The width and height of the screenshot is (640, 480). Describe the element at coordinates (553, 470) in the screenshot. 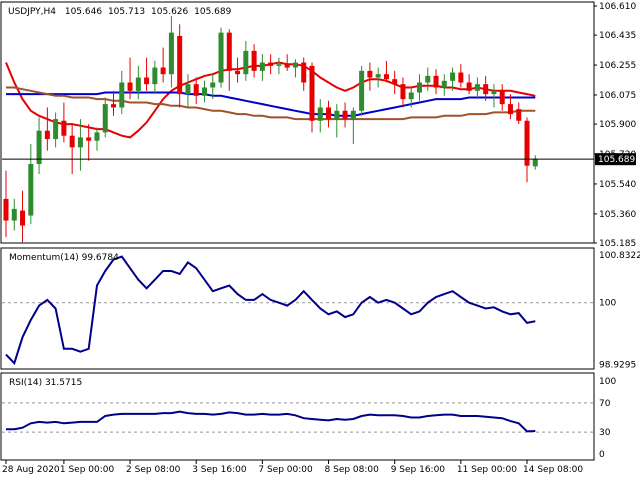

I see `time-tick-label: 14 Sep 08:00` at that location.